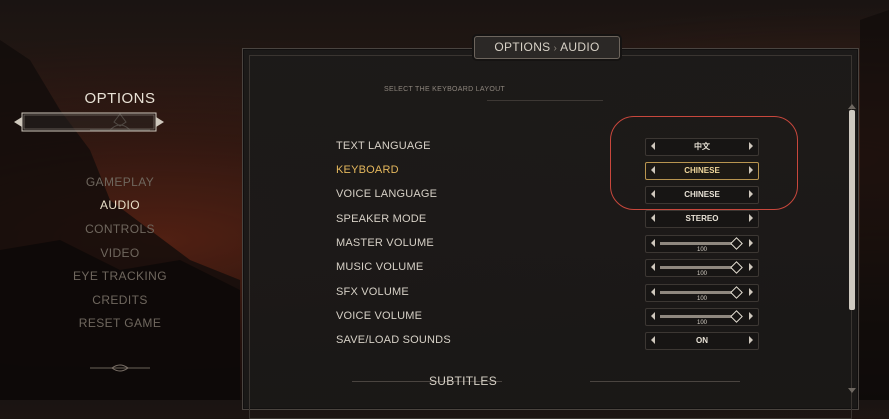 The image size is (889, 419). I want to click on breadcrumb-options: OPTIONS, so click(522, 47).